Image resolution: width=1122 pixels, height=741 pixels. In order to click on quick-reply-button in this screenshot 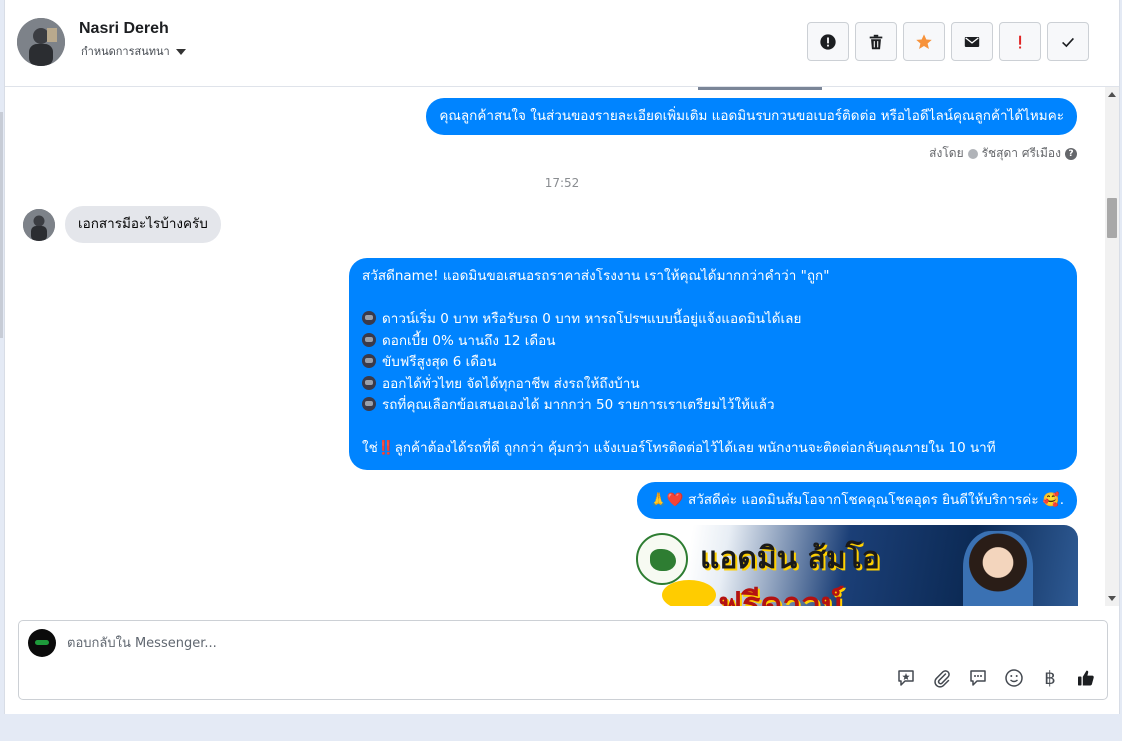, I will do `click(978, 678)`.